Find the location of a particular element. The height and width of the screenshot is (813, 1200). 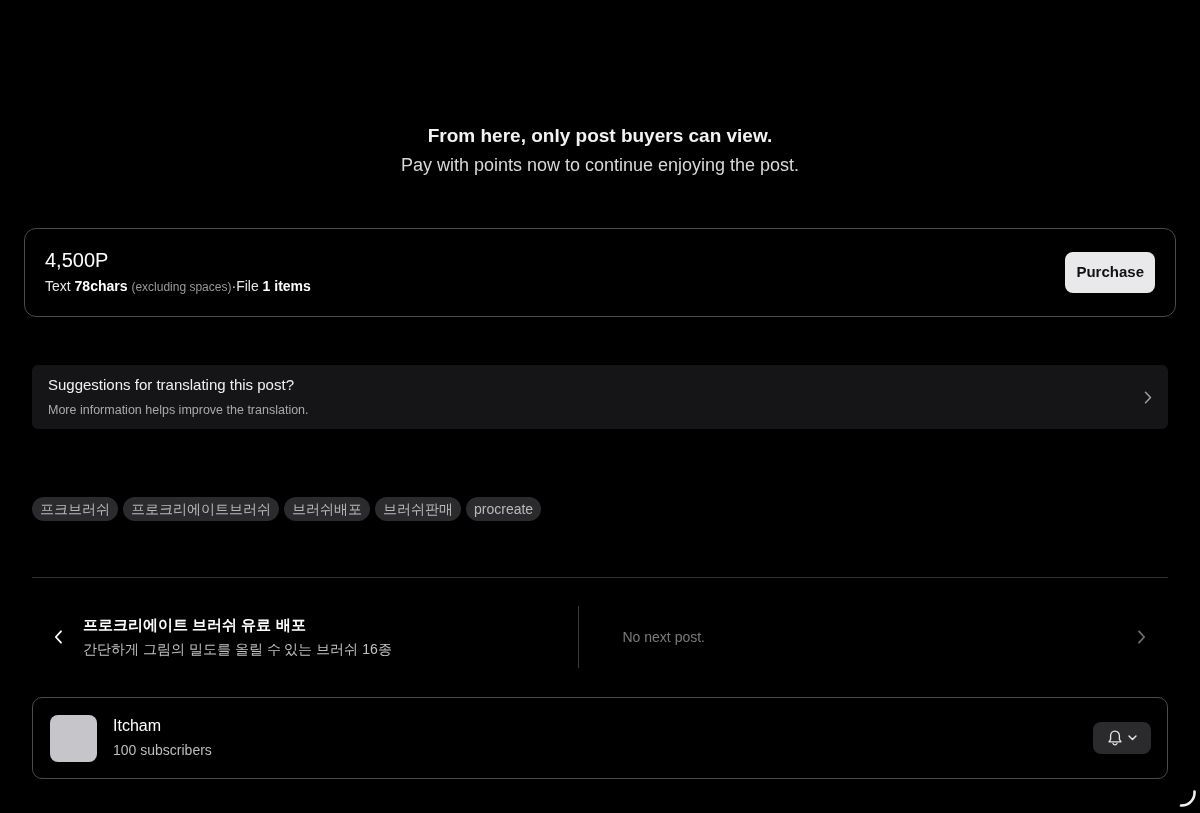

paywall-subtitle: Pay with points now to continue enjoying the post. is located at coordinates (600, 165).